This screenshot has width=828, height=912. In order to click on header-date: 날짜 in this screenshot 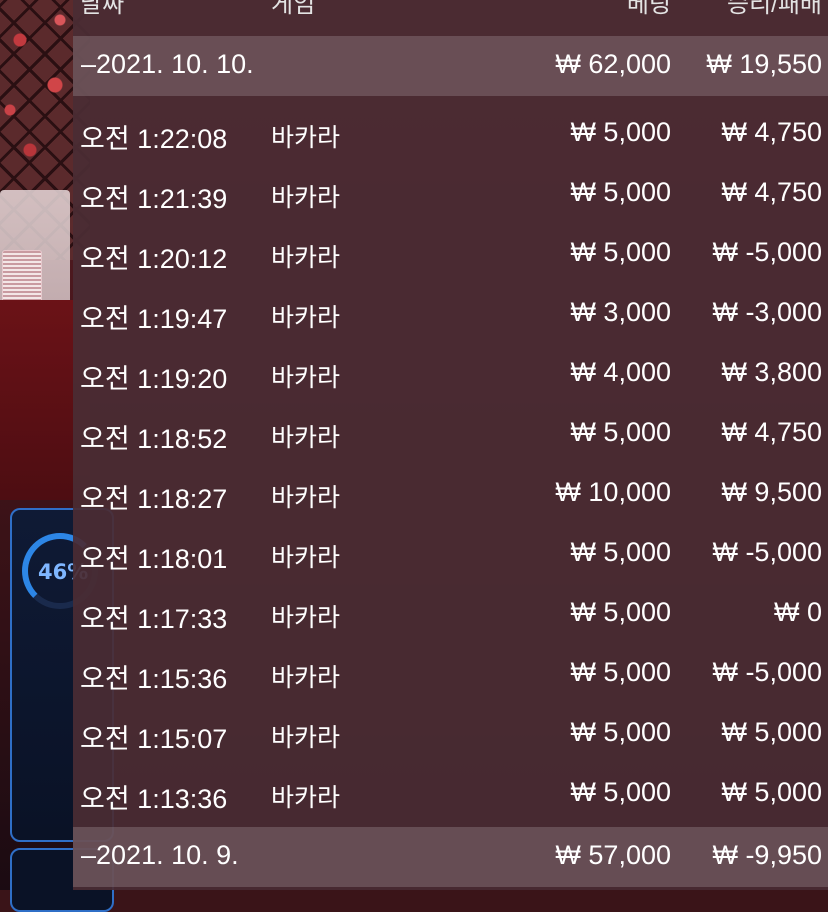, I will do `click(102, 9)`.